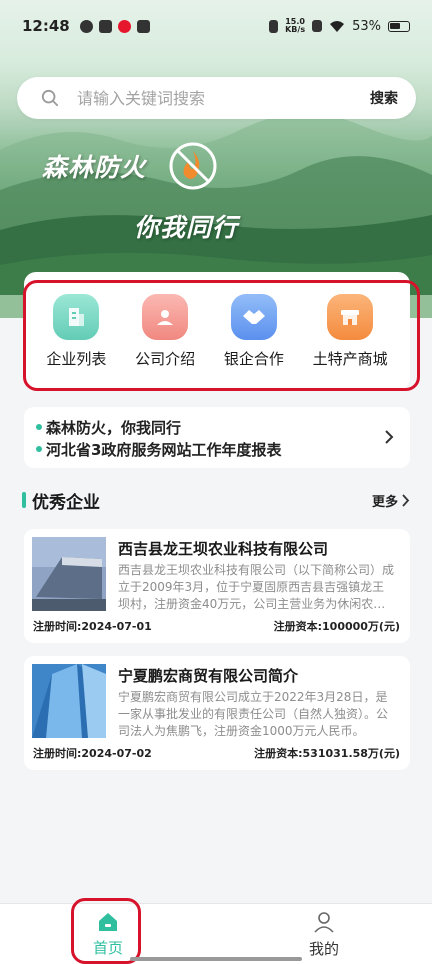  Describe the element at coordinates (108, 934) in the screenshot. I see `tab-home: 首页` at that location.